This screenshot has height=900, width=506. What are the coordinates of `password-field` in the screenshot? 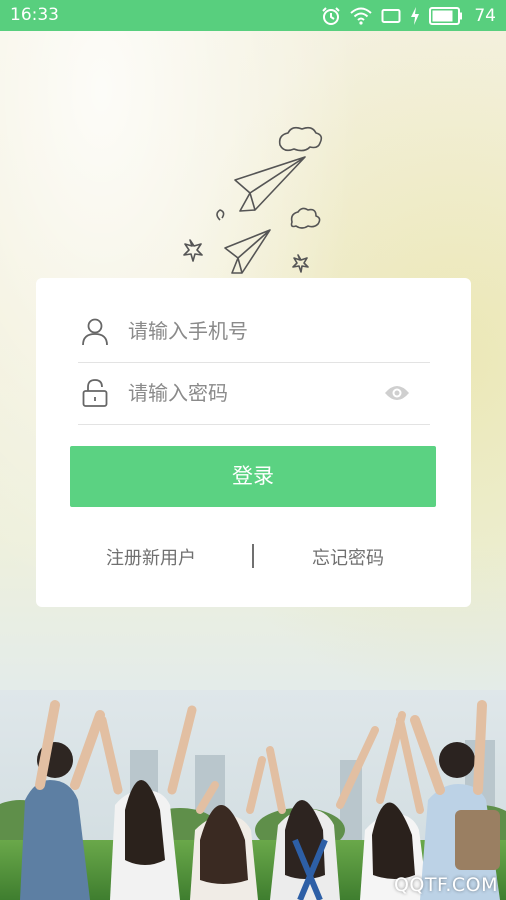 It's located at (254, 393).